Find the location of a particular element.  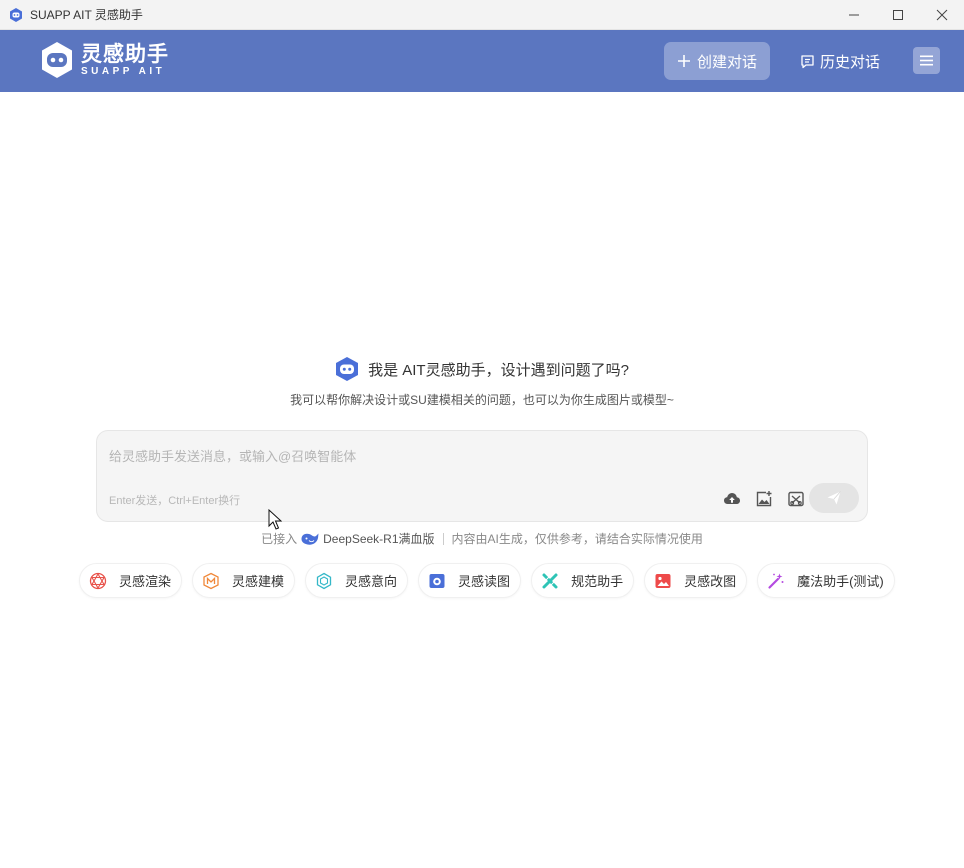

chip-modeling: 灵感建模 is located at coordinates (244, 580).